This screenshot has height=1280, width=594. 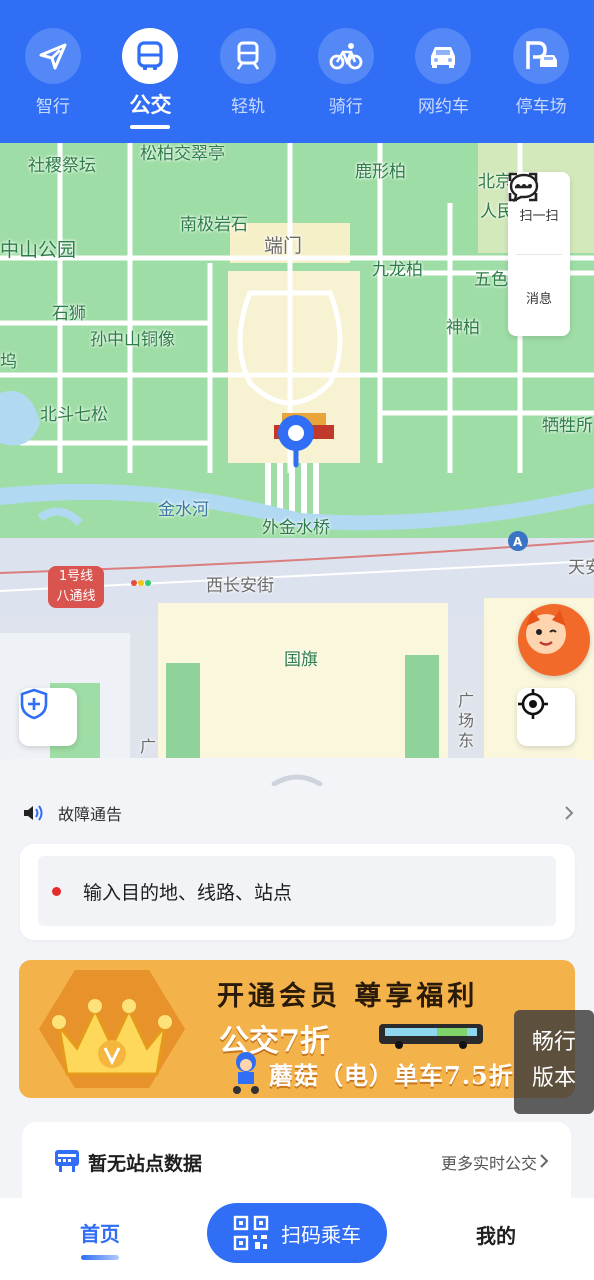 What do you see at coordinates (541, 56) in the screenshot?
I see `parking-icon` at bounding box center [541, 56].